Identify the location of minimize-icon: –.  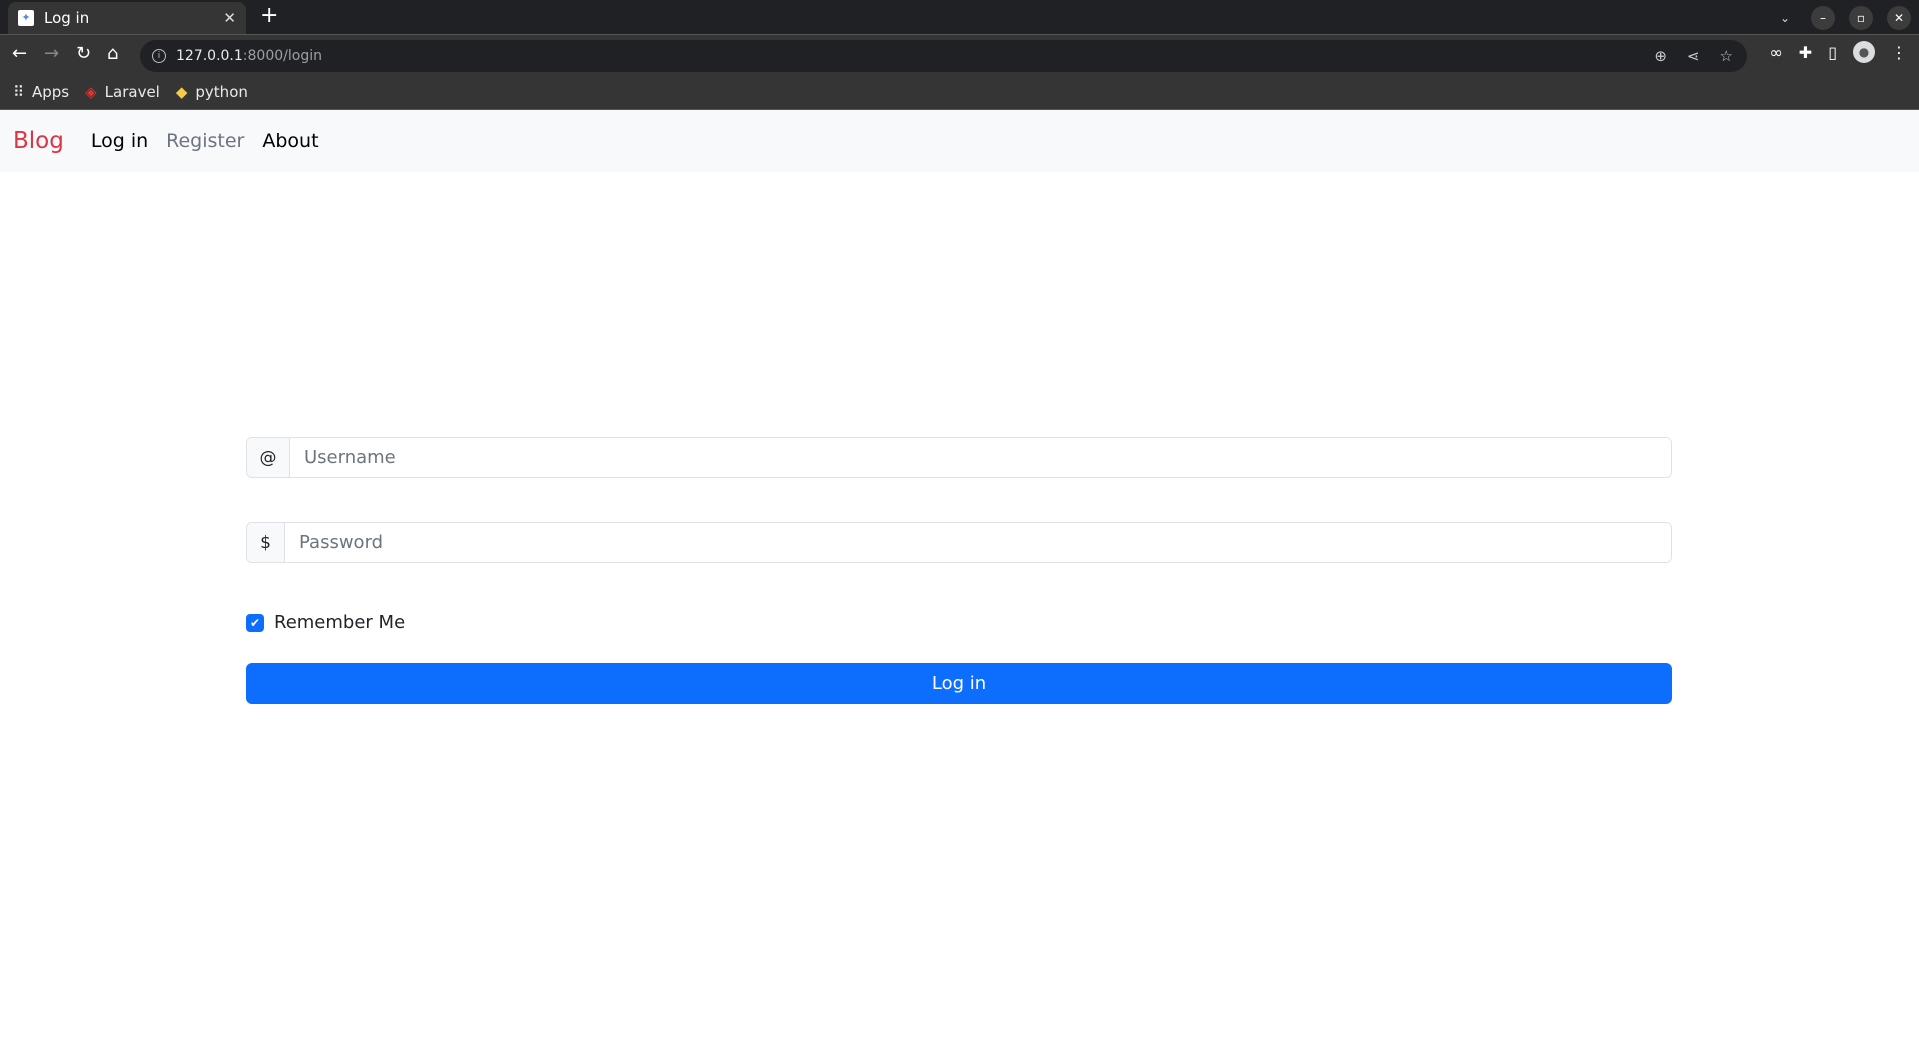
(1823, 18).